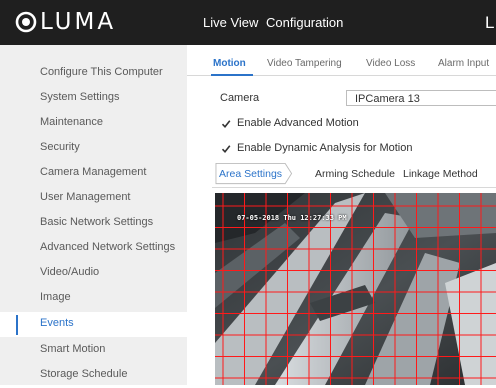 The height and width of the screenshot is (388, 496). What do you see at coordinates (60, 147) in the screenshot?
I see `sidebar-item-label: Security` at bounding box center [60, 147].